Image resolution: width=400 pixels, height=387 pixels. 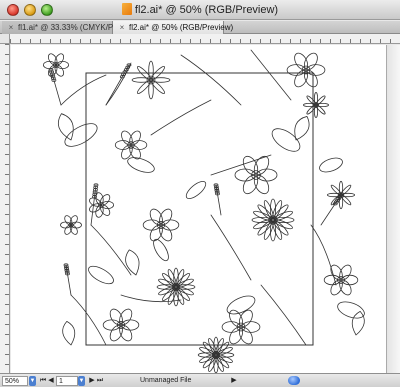 What do you see at coordinates (126, 9) in the screenshot?
I see `document-icon` at bounding box center [126, 9].